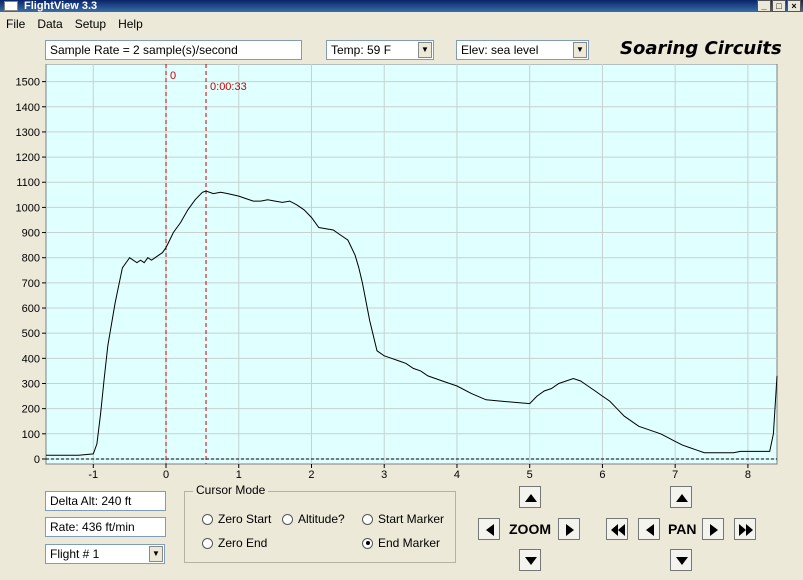 This screenshot has height=580, width=803. I want to click on menu-bar: File Data Setup Help, so click(401, 24).